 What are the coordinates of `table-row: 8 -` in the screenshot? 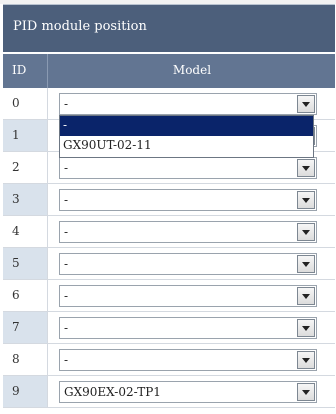 It's located at (169, 360).